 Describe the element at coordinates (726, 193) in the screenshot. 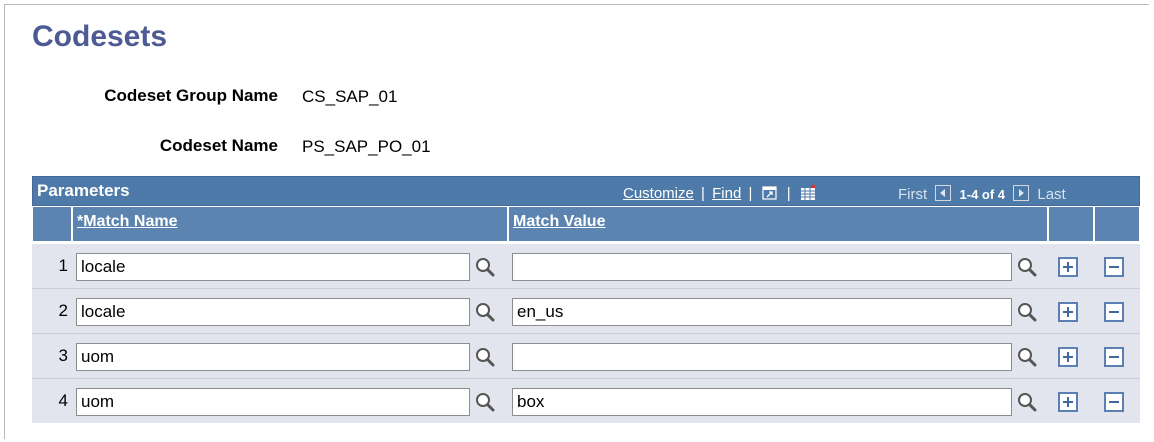

I see `find-link: Find` at that location.